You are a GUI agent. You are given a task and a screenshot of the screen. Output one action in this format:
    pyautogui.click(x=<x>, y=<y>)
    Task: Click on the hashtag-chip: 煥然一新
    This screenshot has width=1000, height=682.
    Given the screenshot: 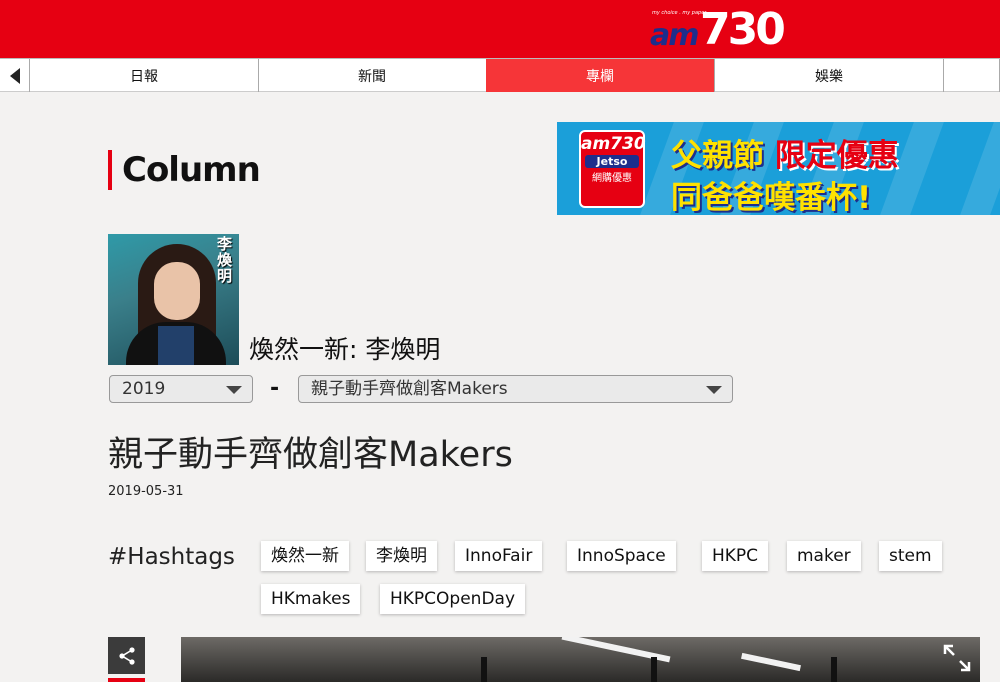 What is the action you would take?
    pyautogui.click(x=305, y=556)
    